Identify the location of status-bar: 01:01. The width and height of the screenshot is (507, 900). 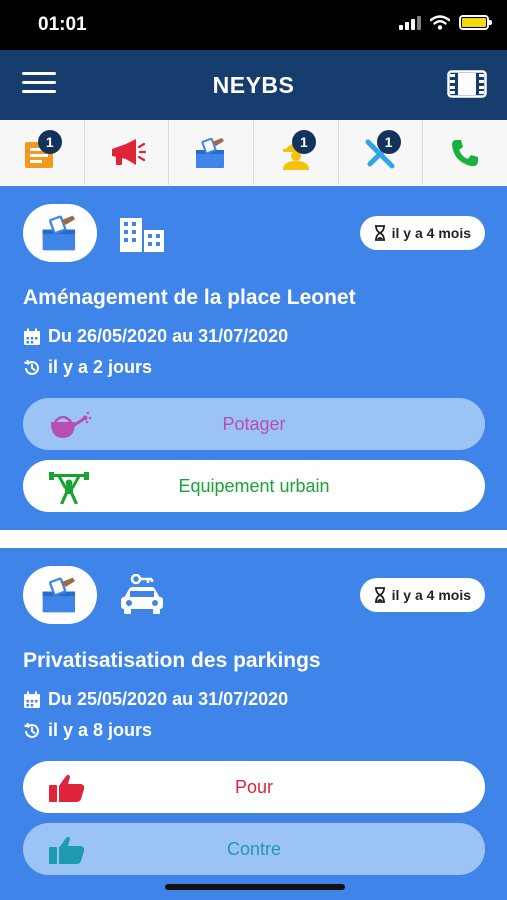
(253, 25).